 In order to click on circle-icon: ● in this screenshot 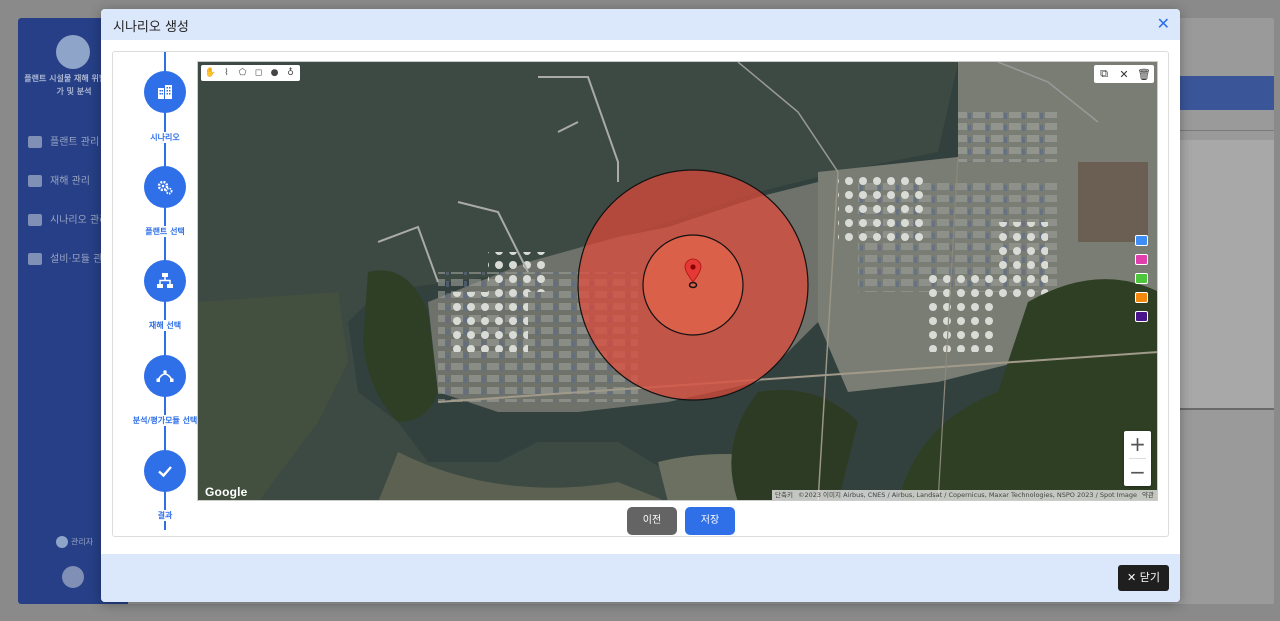, I will do `click(274, 73)`.